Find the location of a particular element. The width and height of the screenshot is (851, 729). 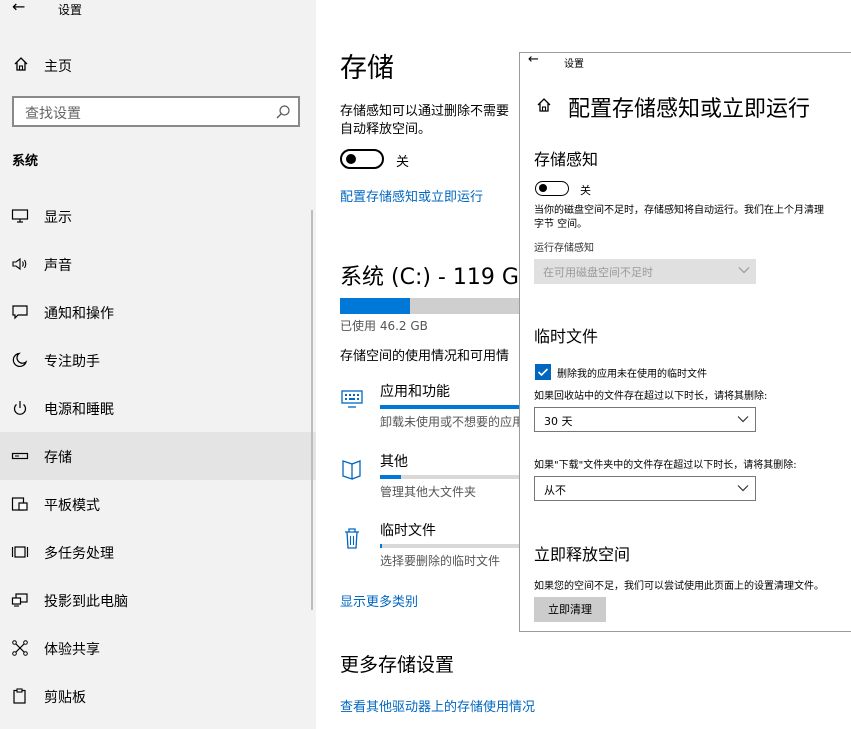

category-subtitle: 卸载未使用或不想要的应用 is located at coordinates (452, 422).